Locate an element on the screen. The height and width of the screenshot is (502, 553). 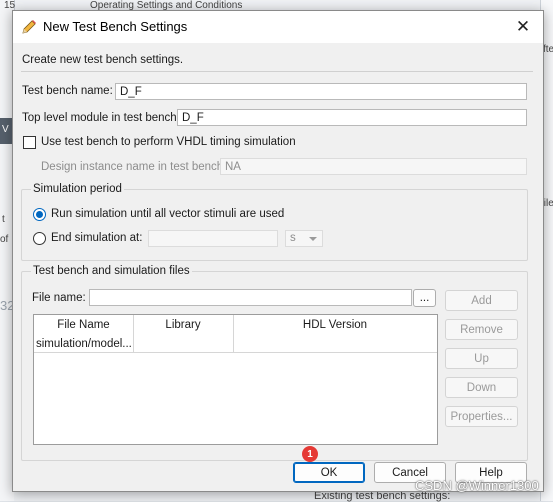
top-level-module-input: D_F is located at coordinates (352, 117).